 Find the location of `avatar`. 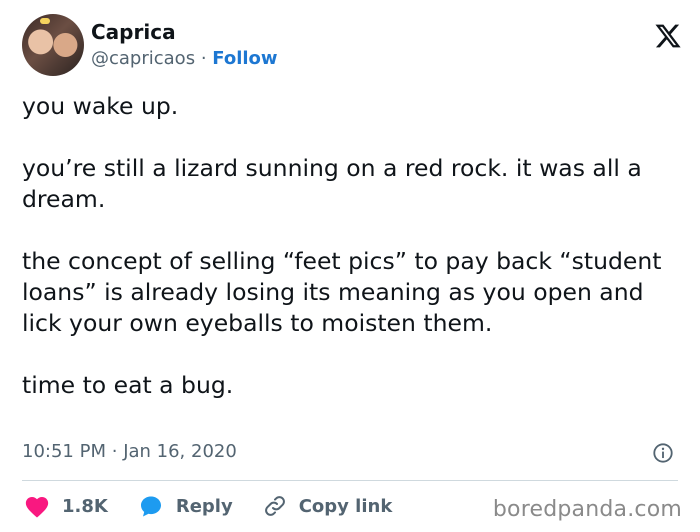

avatar is located at coordinates (53, 45).